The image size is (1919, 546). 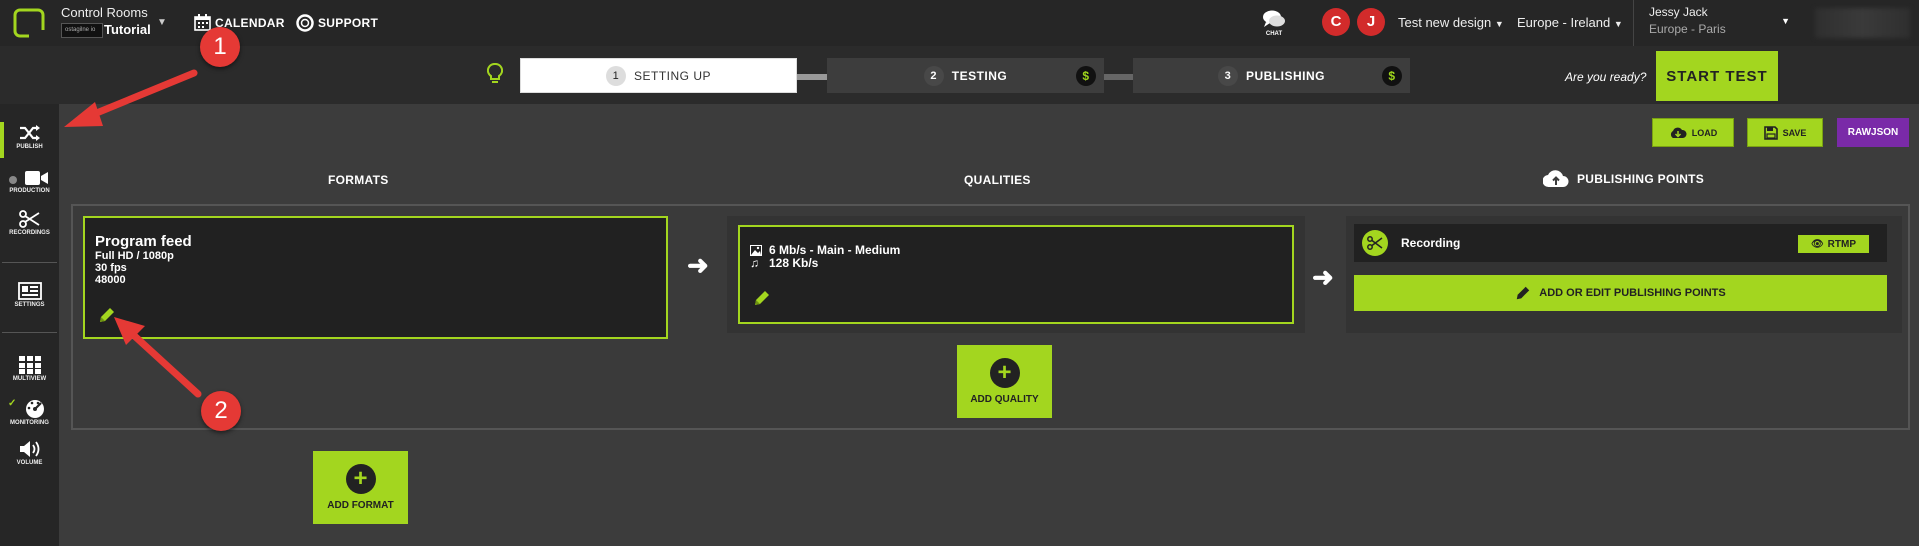 What do you see at coordinates (220, 47) in the screenshot?
I see `annotation-badge: 1` at bounding box center [220, 47].